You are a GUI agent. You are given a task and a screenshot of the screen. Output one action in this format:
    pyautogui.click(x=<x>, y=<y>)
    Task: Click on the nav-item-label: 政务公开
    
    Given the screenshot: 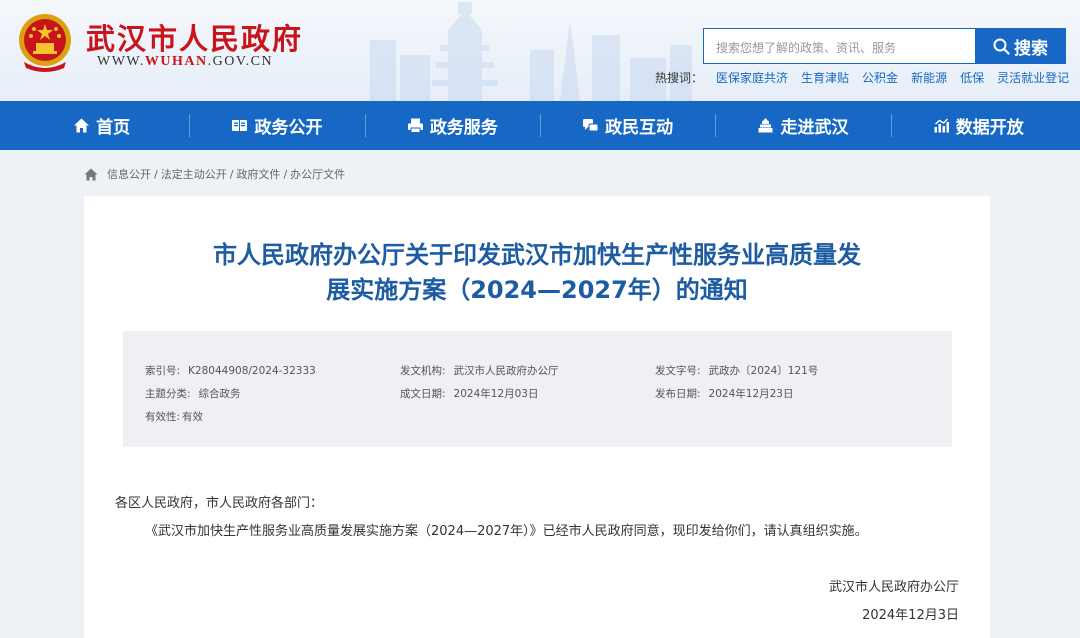 What is the action you would take?
    pyautogui.click(x=288, y=128)
    